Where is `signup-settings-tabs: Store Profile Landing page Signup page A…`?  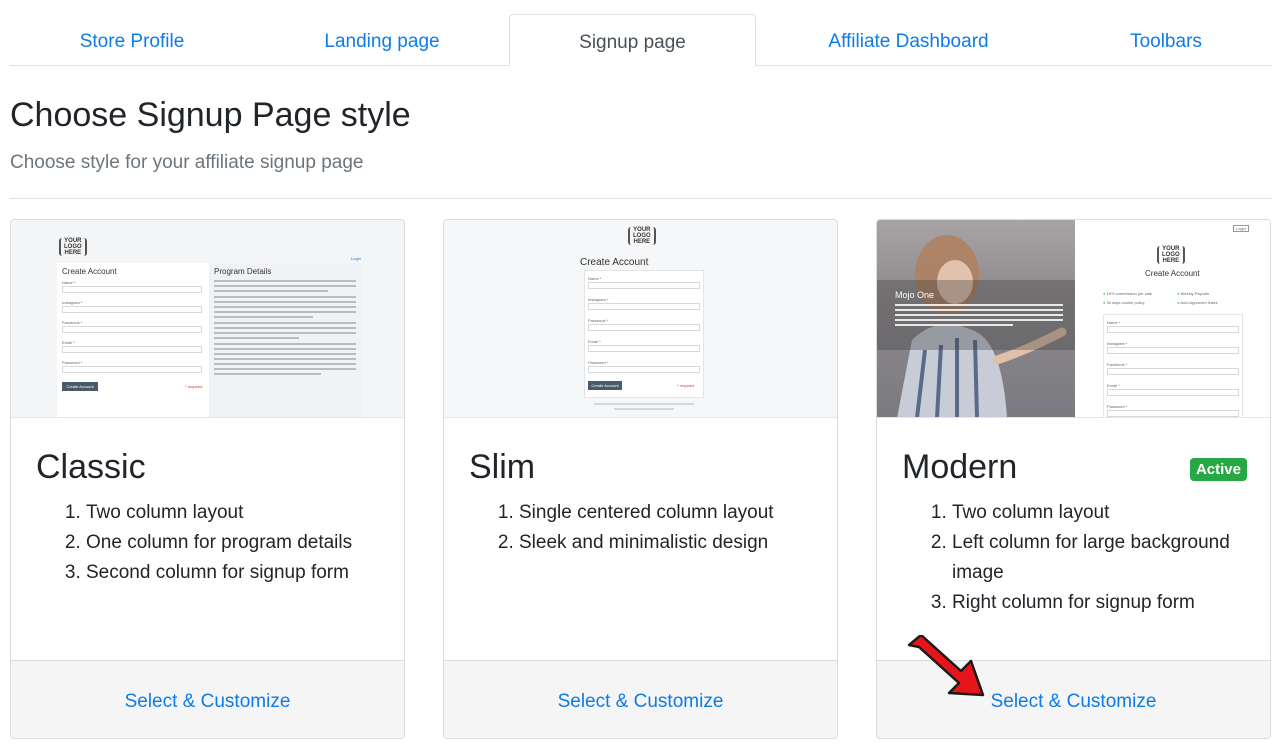 signup-settings-tabs: Store Profile Landing page Signup page A… is located at coordinates (641, 40).